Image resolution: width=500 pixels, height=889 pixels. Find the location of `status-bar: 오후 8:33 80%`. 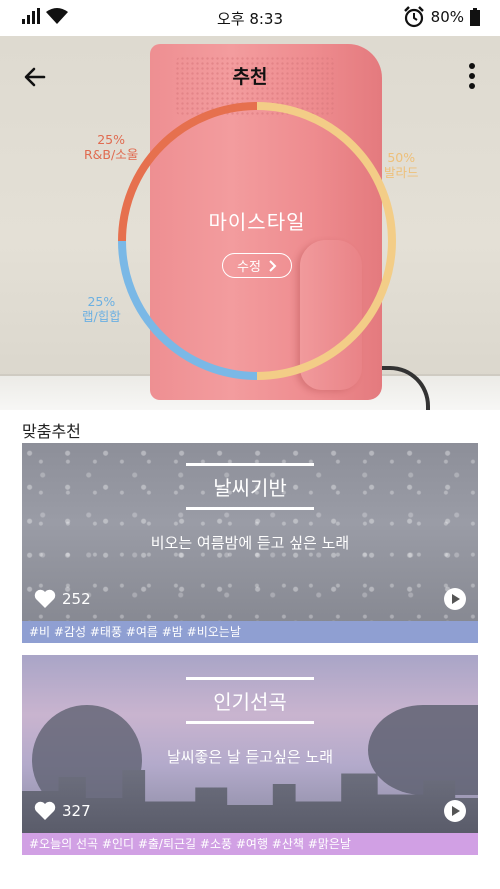

status-bar: 오후 8:33 80% is located at coordinates (250, 18).